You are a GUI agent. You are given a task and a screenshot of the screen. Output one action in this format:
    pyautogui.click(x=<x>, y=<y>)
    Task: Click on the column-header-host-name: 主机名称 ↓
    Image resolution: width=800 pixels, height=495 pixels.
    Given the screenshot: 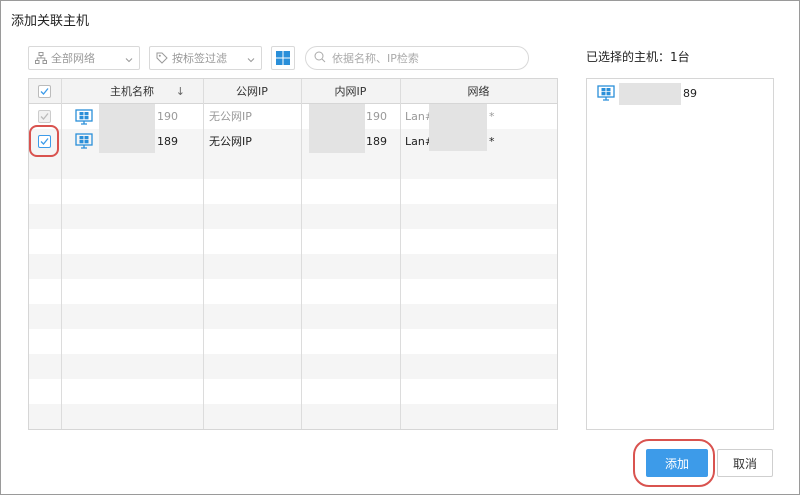 What is the action you would take?
    pyautogui.click(x=132, y=91)
    